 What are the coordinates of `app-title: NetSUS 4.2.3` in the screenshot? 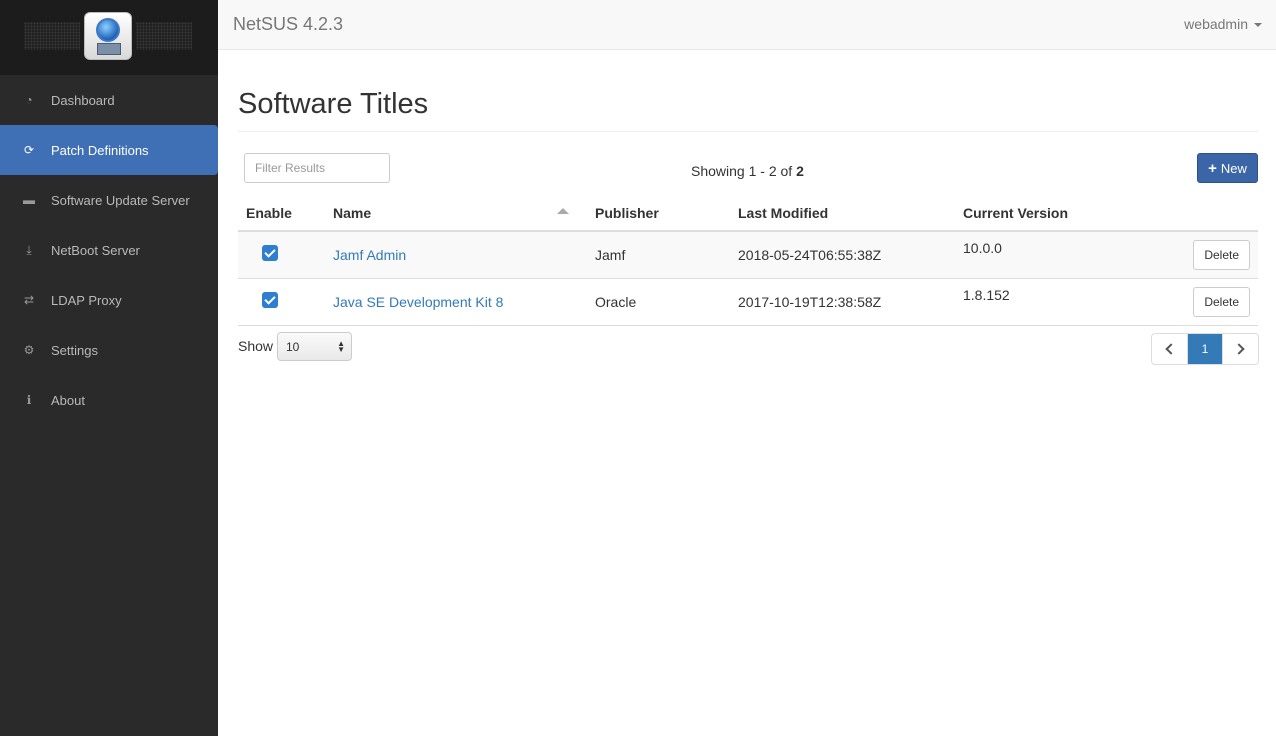 It's located at (288, 24).